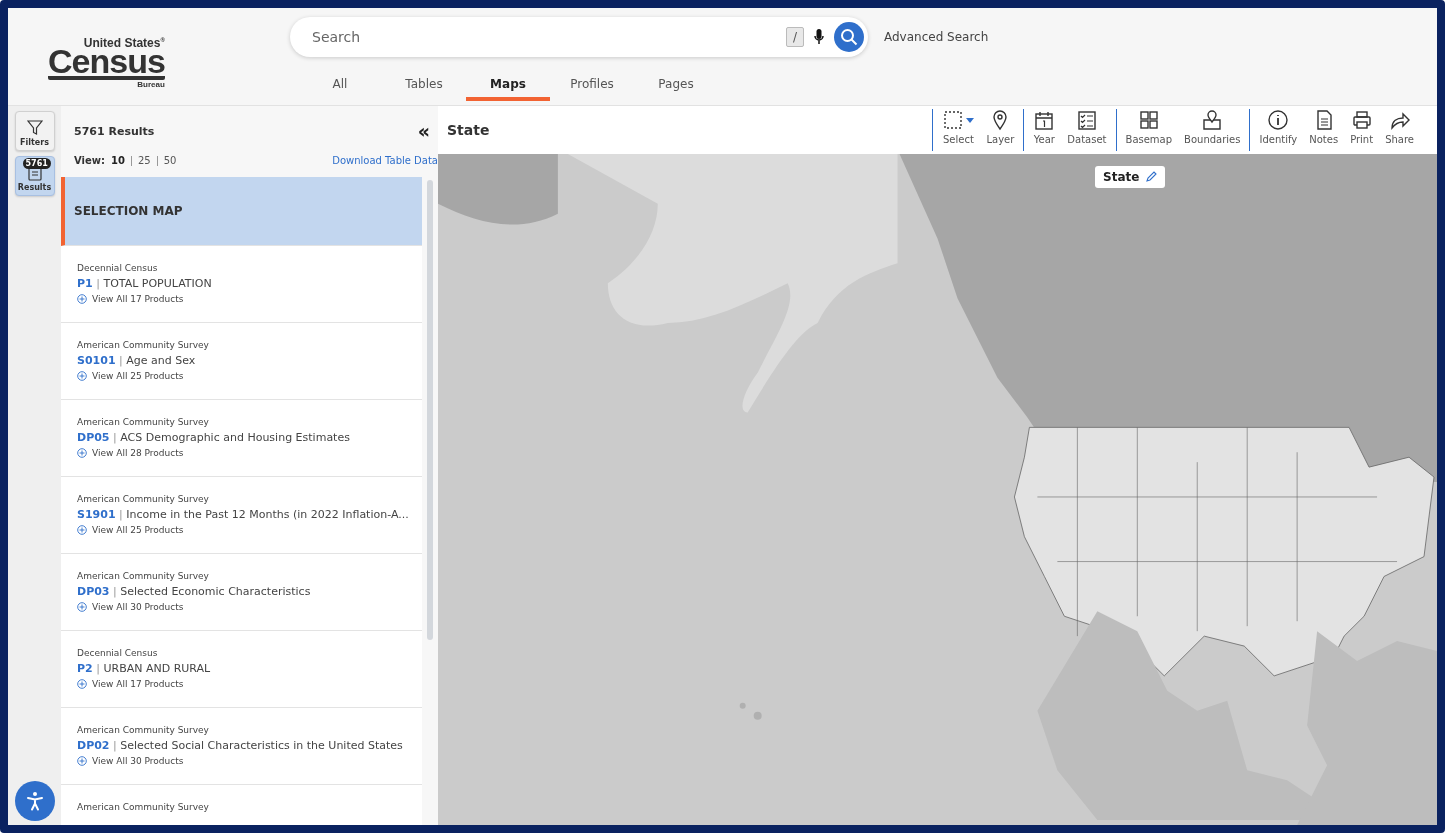 This screenshot has width=1445, height=833. I want to click on search-bar: Search /, so click(579, 37).